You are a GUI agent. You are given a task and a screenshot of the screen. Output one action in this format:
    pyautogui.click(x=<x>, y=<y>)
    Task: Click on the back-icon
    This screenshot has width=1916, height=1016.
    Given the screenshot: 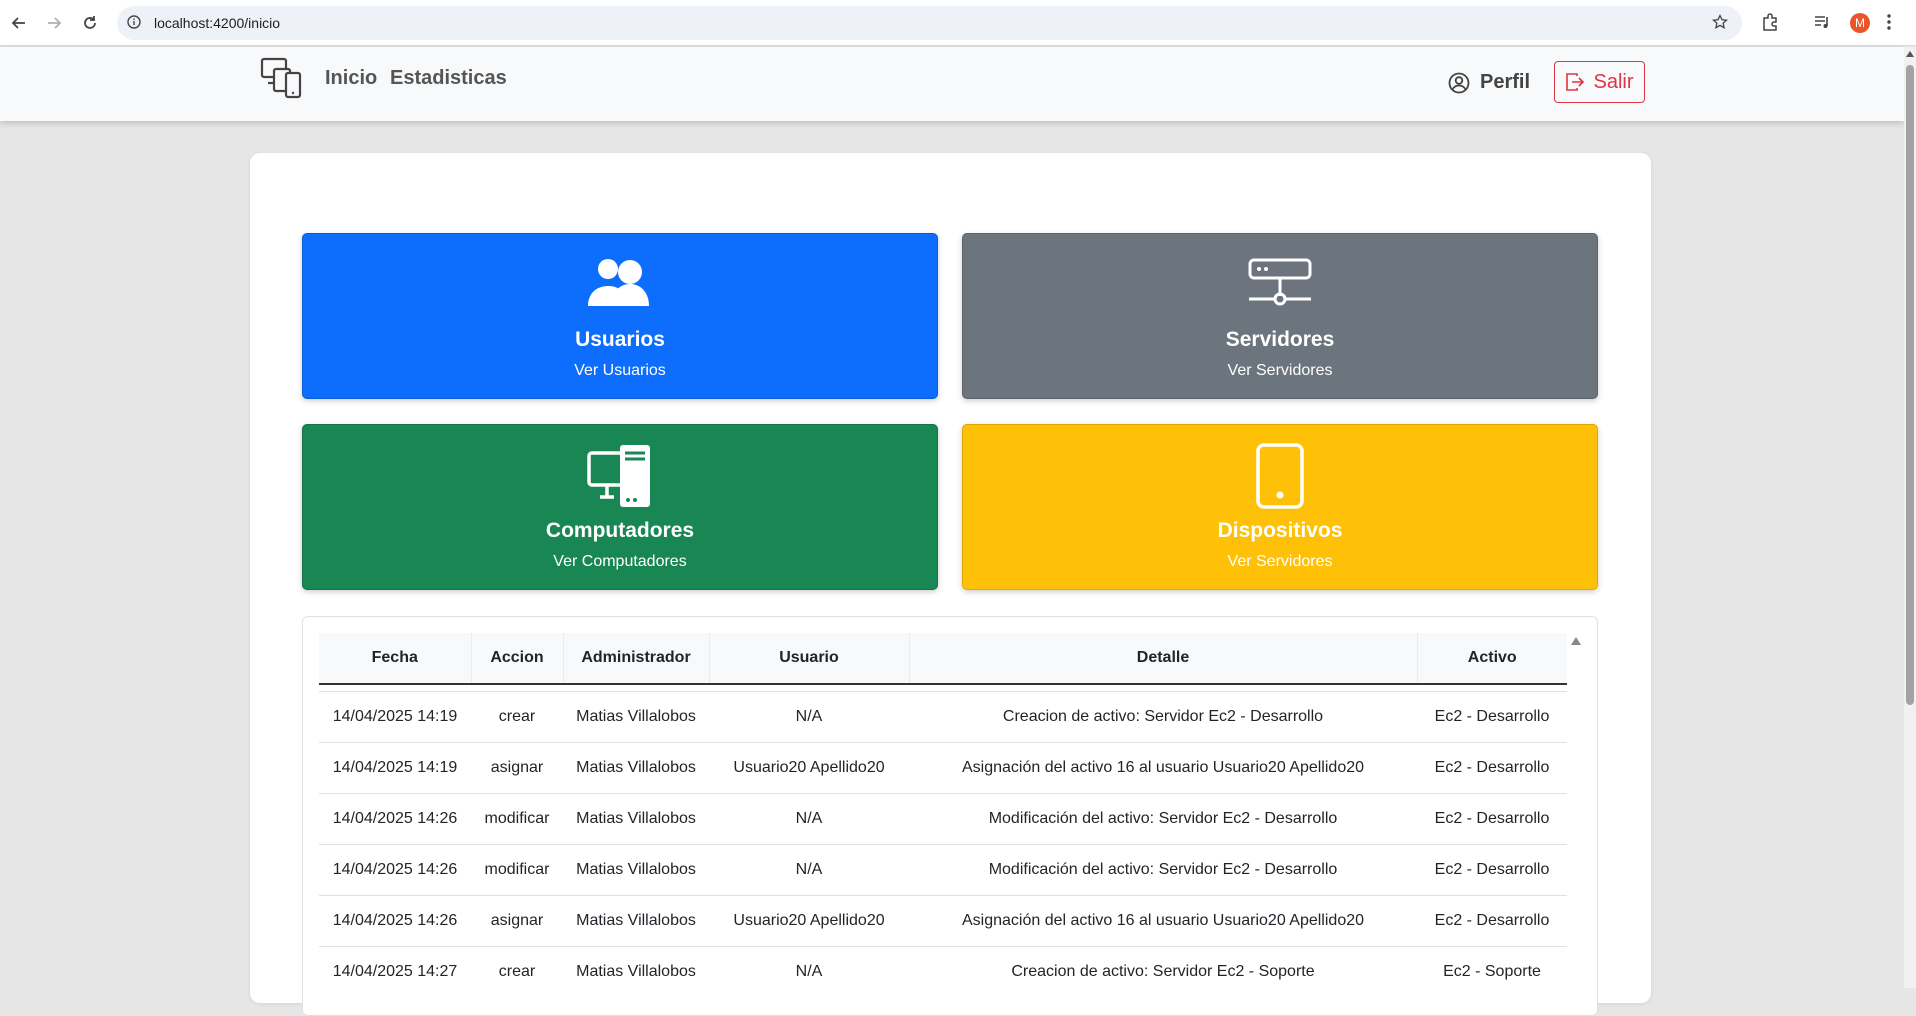 What is the action you would take?
    pyautogui.click(x=19, y=23)
    